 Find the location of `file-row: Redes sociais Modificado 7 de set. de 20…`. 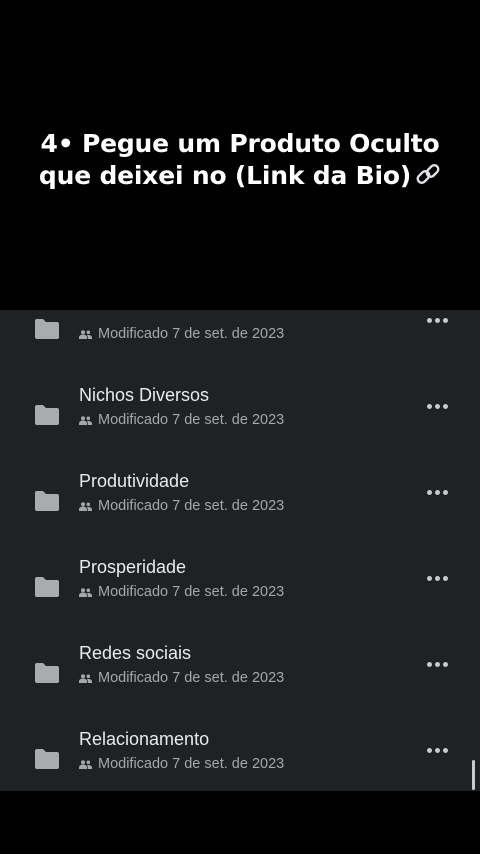

file-row: Redes sociais Modificado 7 de set. de 20… is located at coordinates (240, 668).